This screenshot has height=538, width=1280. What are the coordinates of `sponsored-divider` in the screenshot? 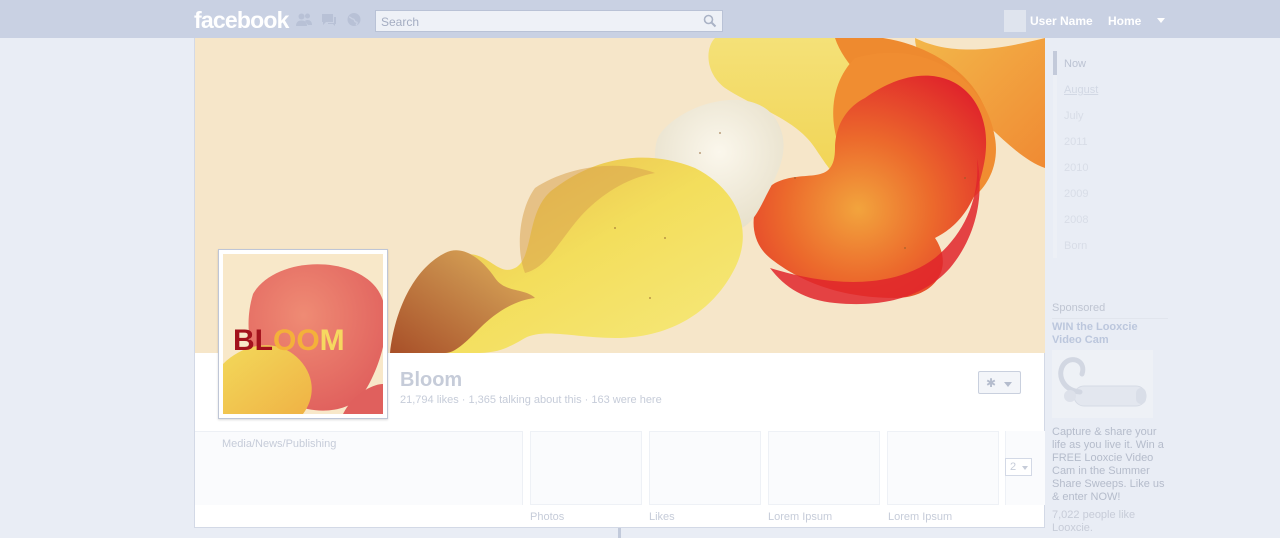 It's located at (1110, 318).